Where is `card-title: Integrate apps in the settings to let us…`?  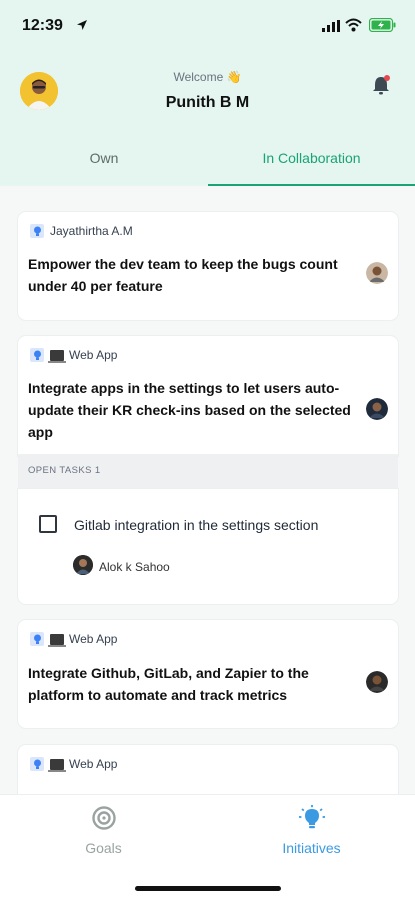 card-title: Integrate apps in the settings to let us… is located at coordinates (189, 410).